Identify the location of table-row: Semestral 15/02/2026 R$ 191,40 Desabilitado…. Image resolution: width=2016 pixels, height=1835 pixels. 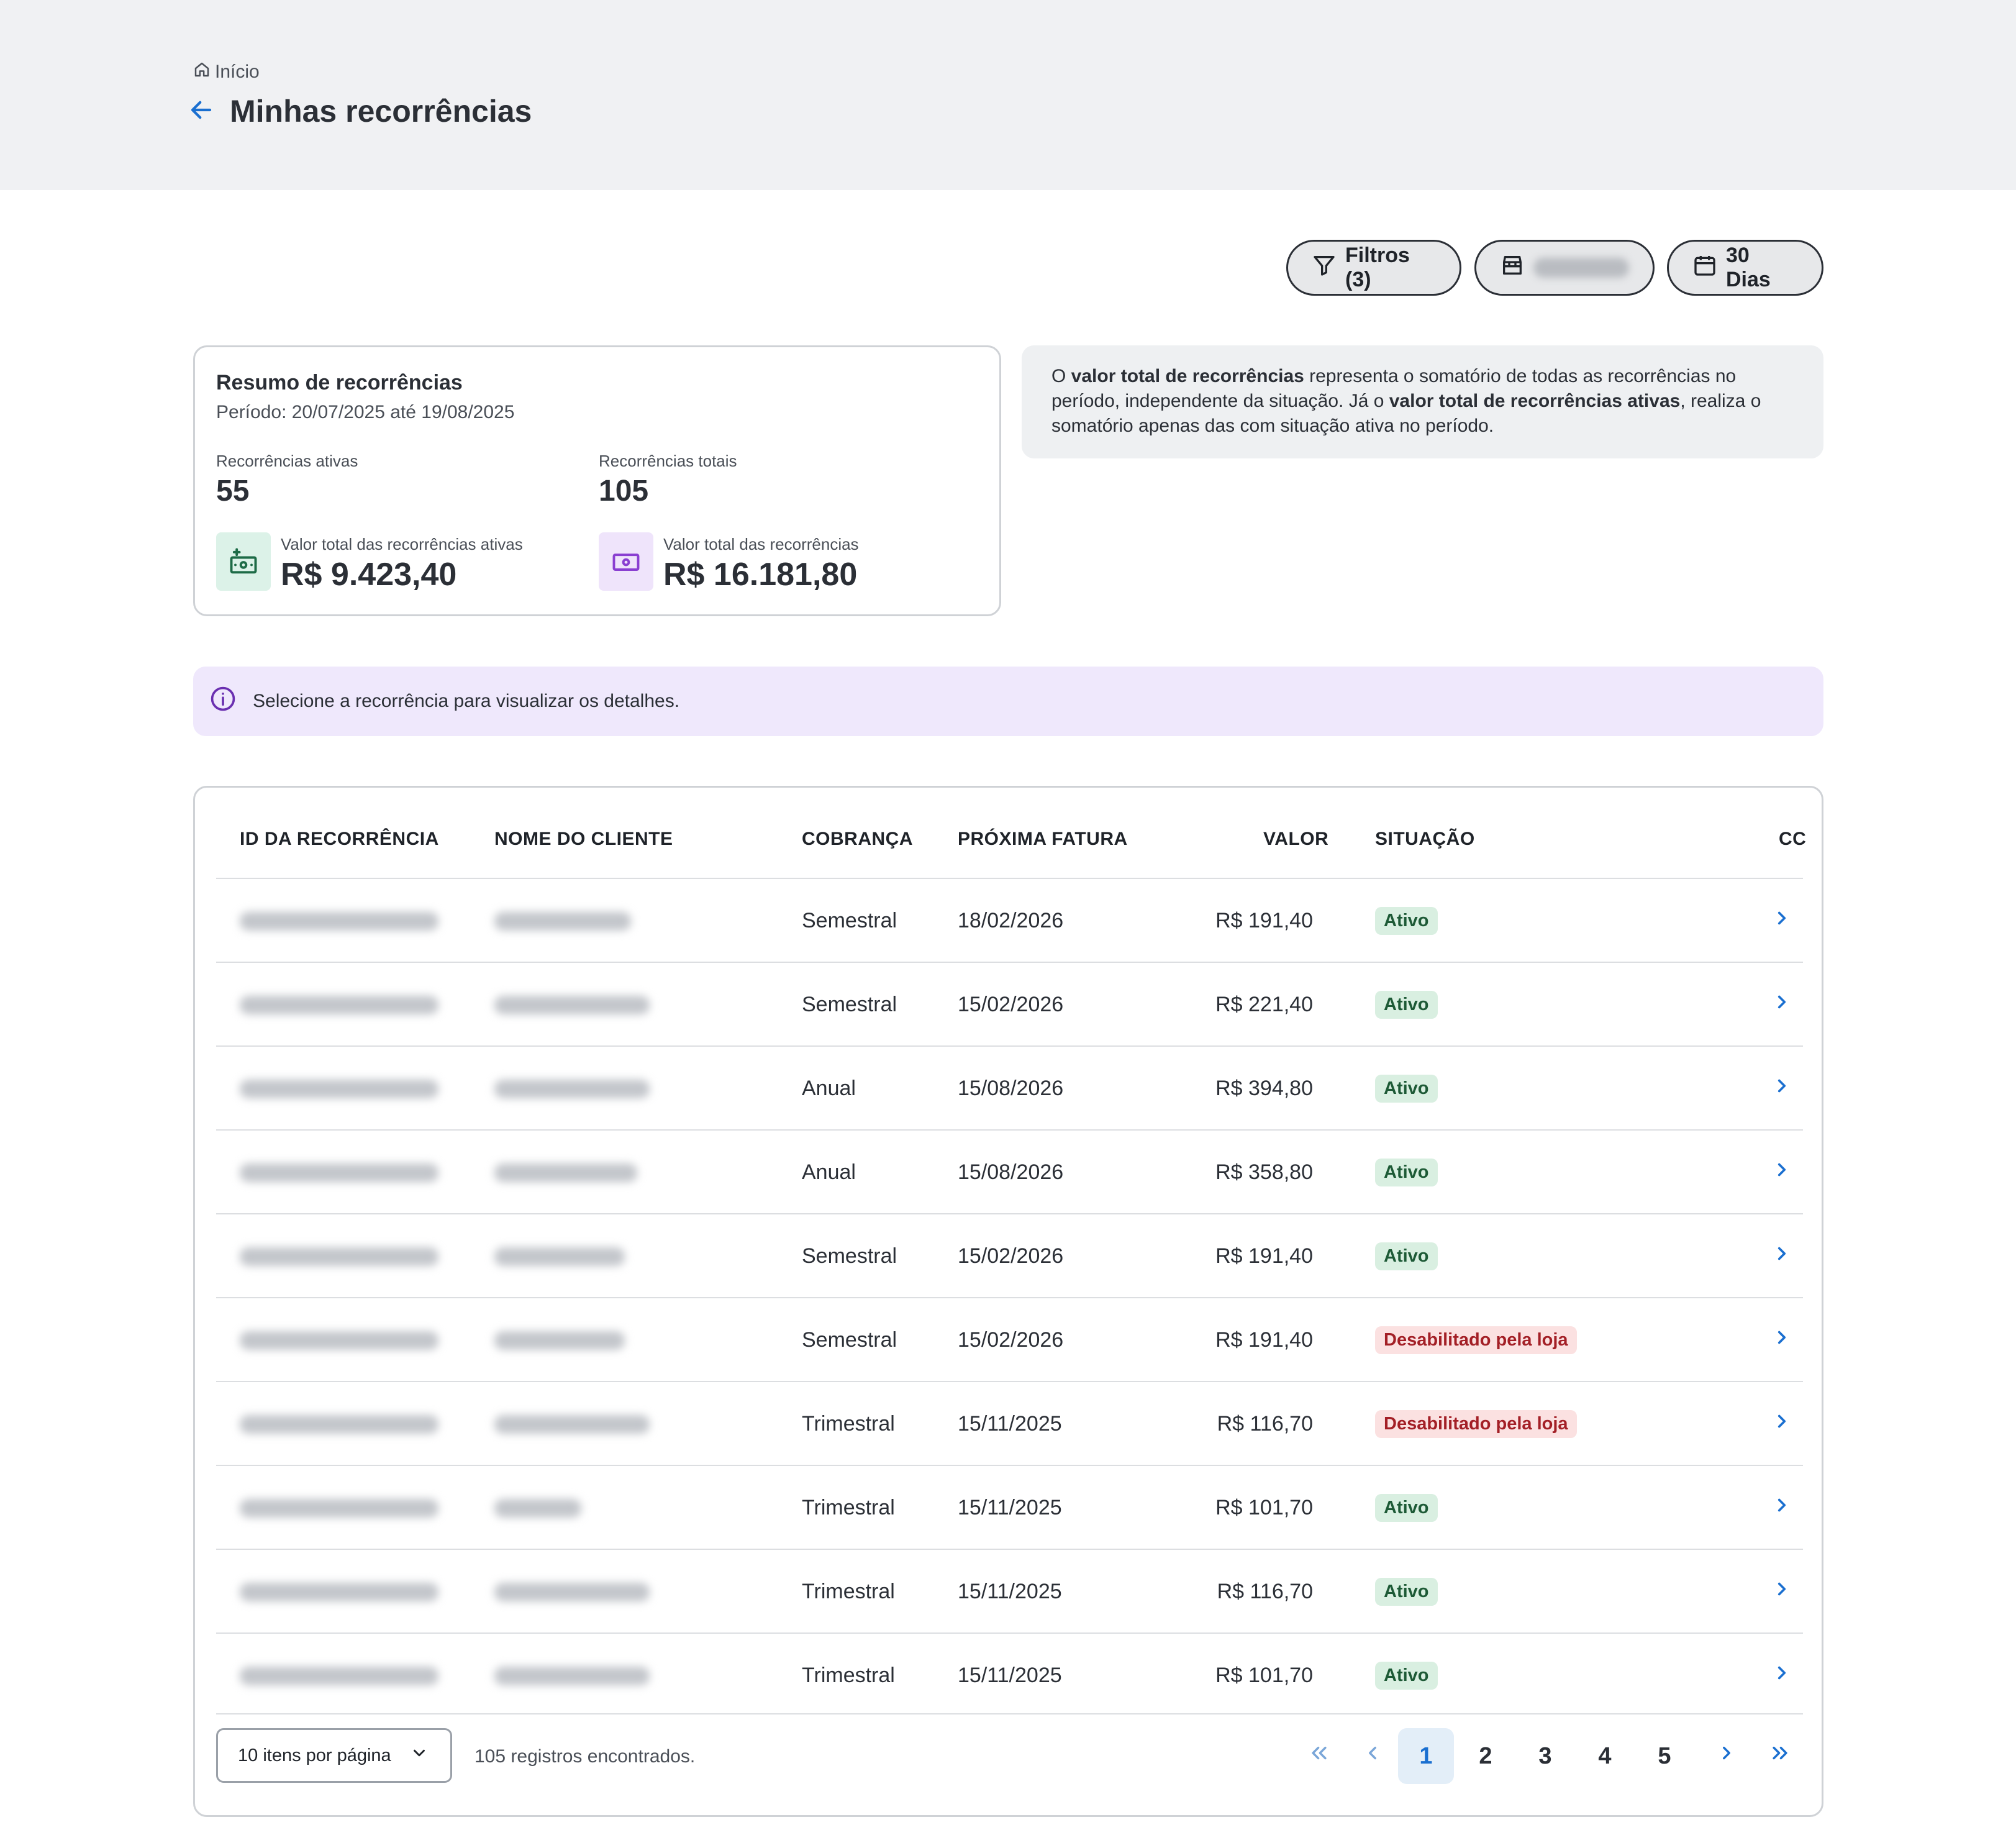
(1009, 1339).